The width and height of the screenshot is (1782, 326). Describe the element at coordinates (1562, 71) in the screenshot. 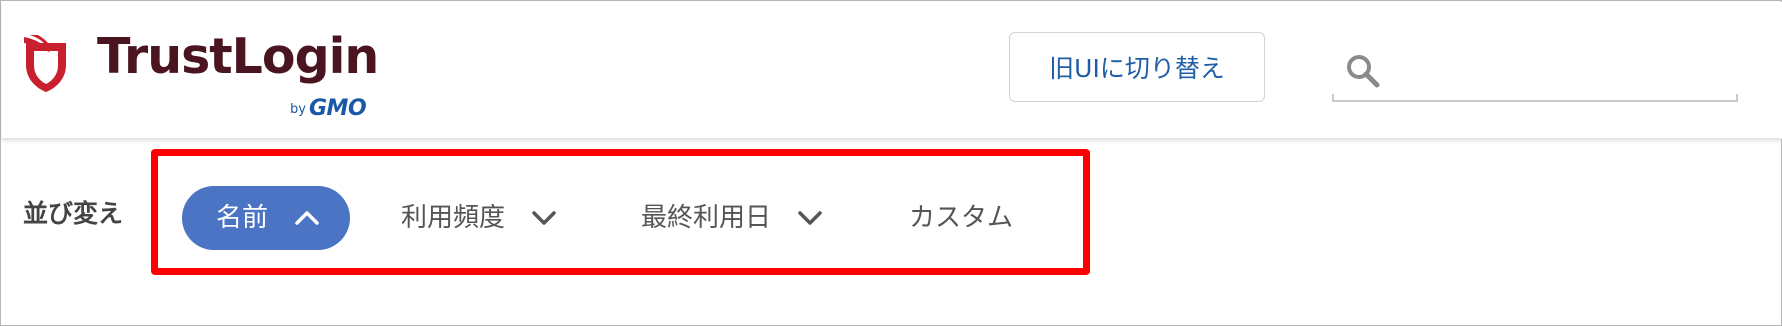

I see `search-input` at that location.